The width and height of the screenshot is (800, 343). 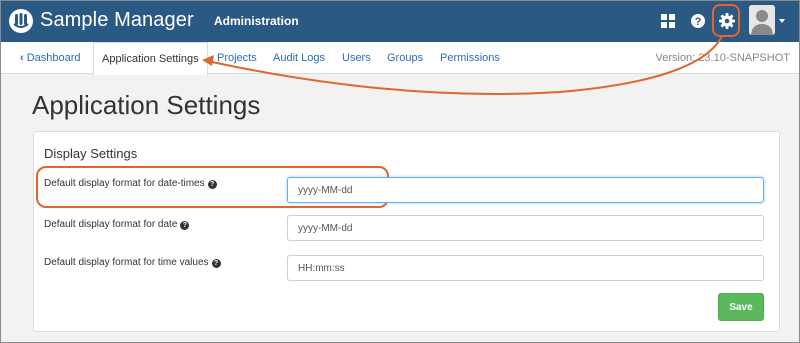 I want to click on gear-icon, so click(x=727, y=21).